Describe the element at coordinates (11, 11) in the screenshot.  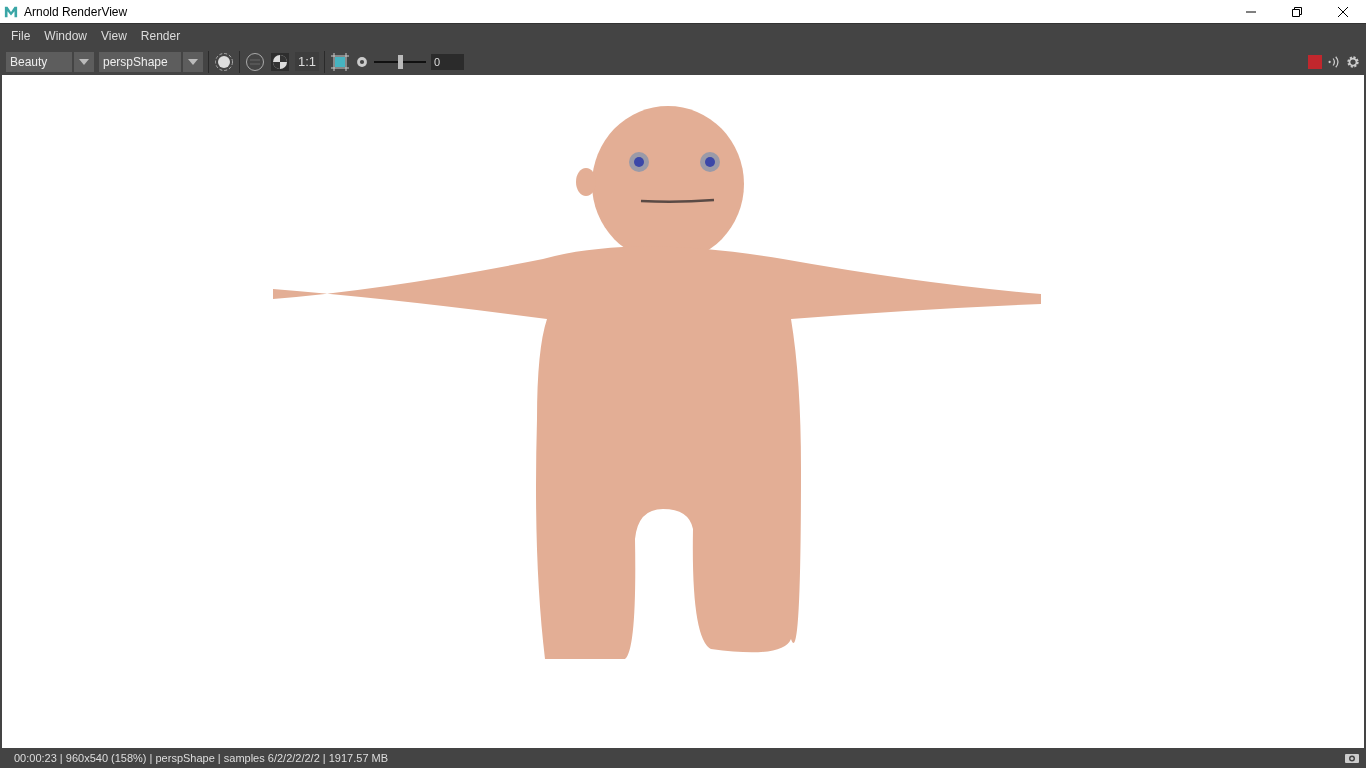
I see `app-logo-icon` at that location.